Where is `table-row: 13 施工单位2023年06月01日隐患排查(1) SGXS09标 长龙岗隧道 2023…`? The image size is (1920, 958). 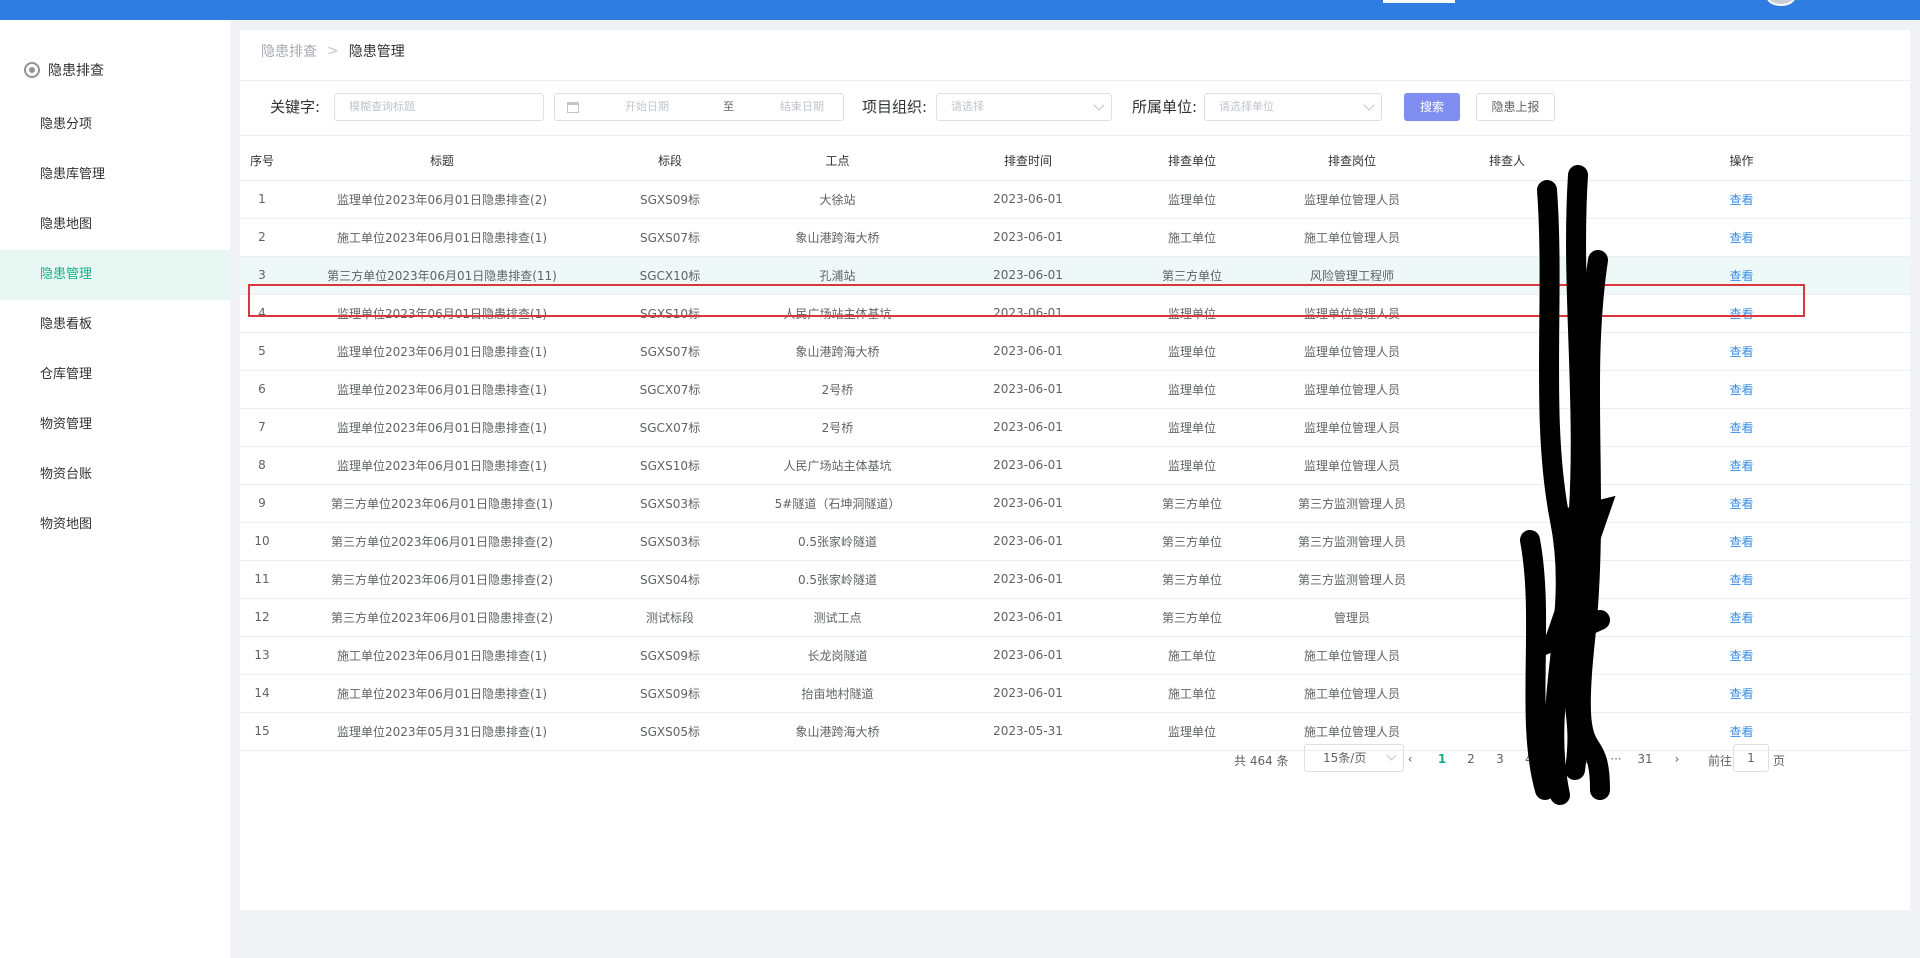
table-row: 13 施工单位2023年06月01日隐患排查(1) SGXS09标 长龙岗隧道 2023… is located at coordinates (1075, 655).